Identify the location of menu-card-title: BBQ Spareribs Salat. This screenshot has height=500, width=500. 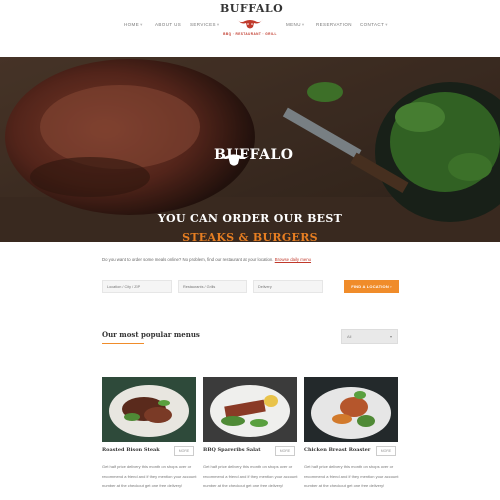
(232, 450).